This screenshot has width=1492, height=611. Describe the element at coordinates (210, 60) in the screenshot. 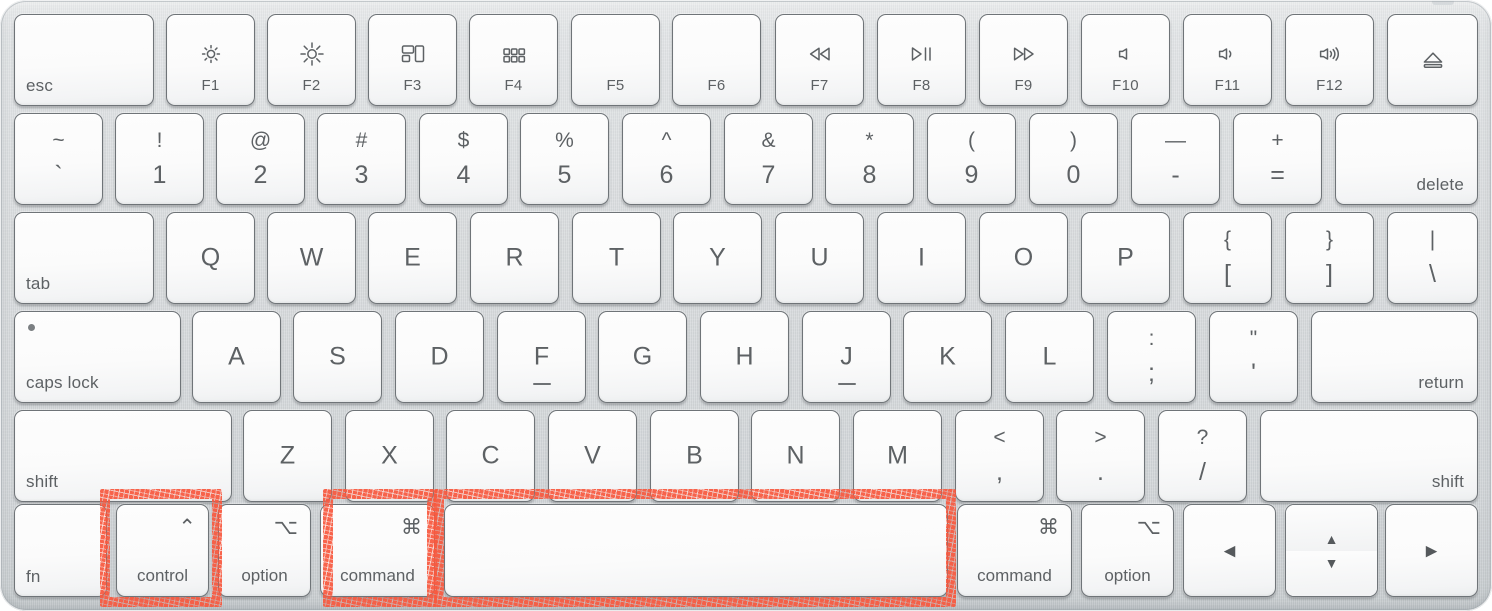

I see `key-f1: F1` at that location.